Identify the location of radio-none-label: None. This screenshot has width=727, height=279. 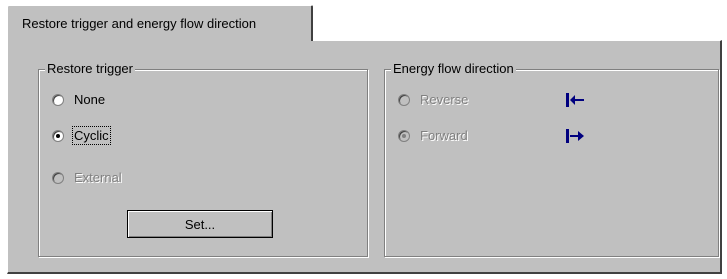
(89, 99).